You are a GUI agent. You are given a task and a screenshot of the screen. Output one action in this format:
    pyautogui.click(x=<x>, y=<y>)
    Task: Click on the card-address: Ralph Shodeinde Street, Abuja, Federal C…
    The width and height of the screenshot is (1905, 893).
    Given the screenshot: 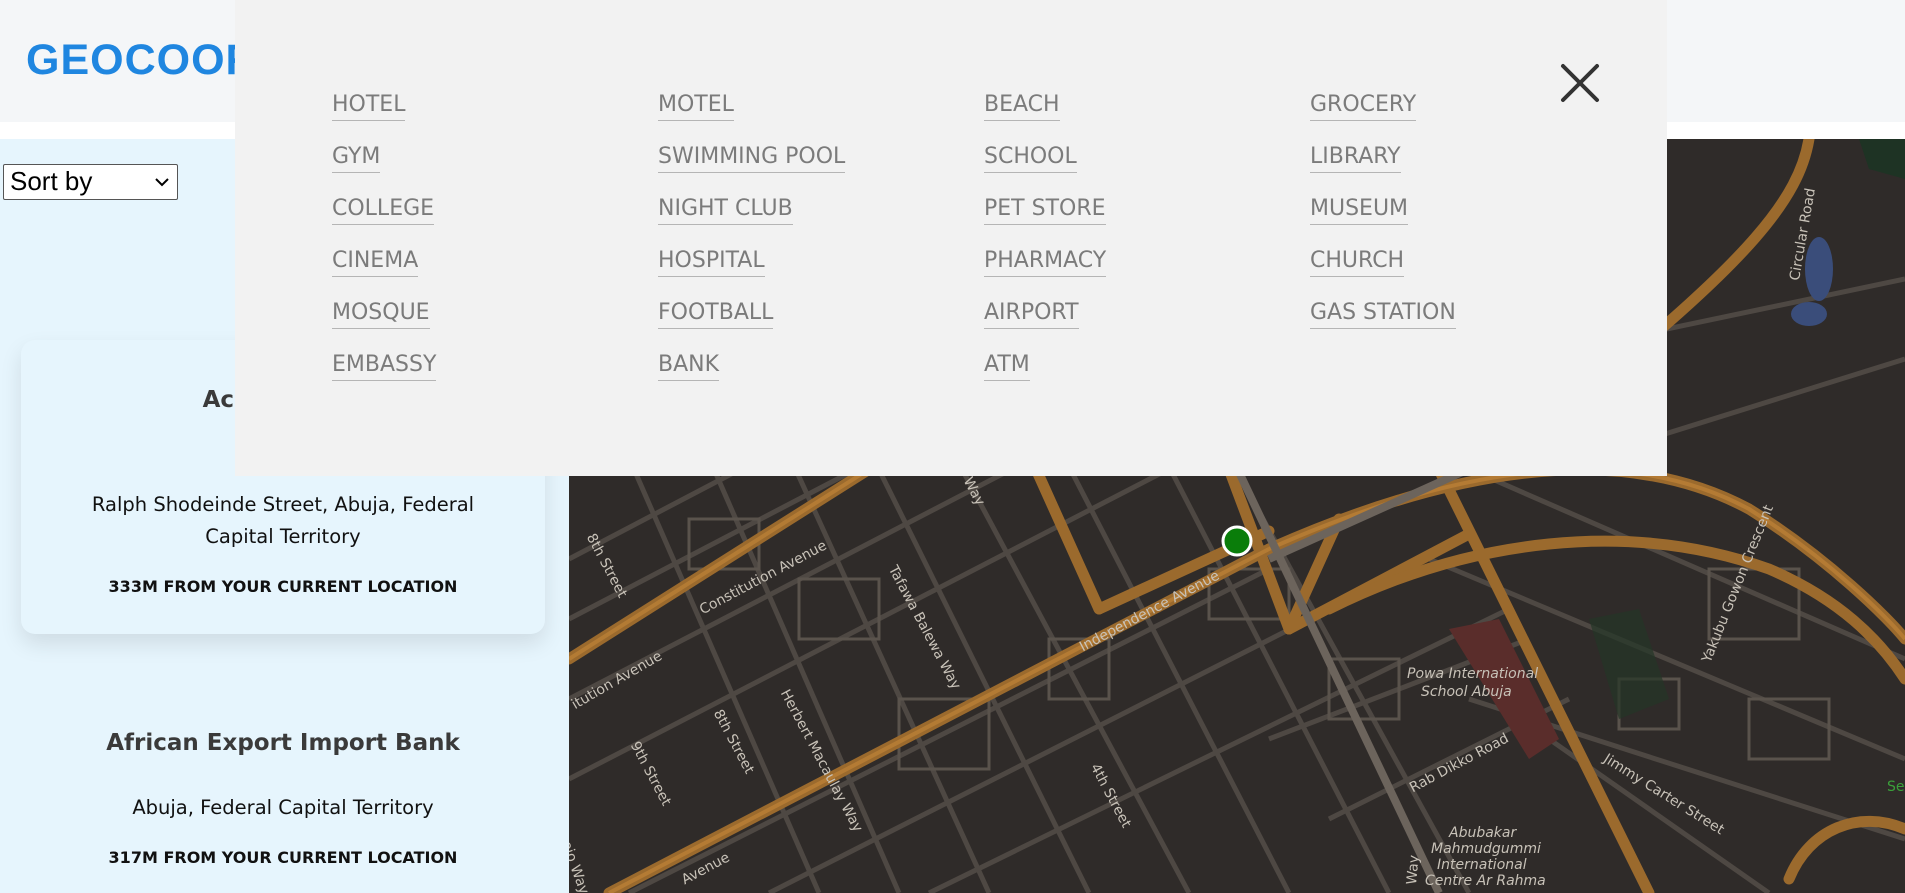 What is the action you would take?
    pyautogui.click(x=283, y=520)
    